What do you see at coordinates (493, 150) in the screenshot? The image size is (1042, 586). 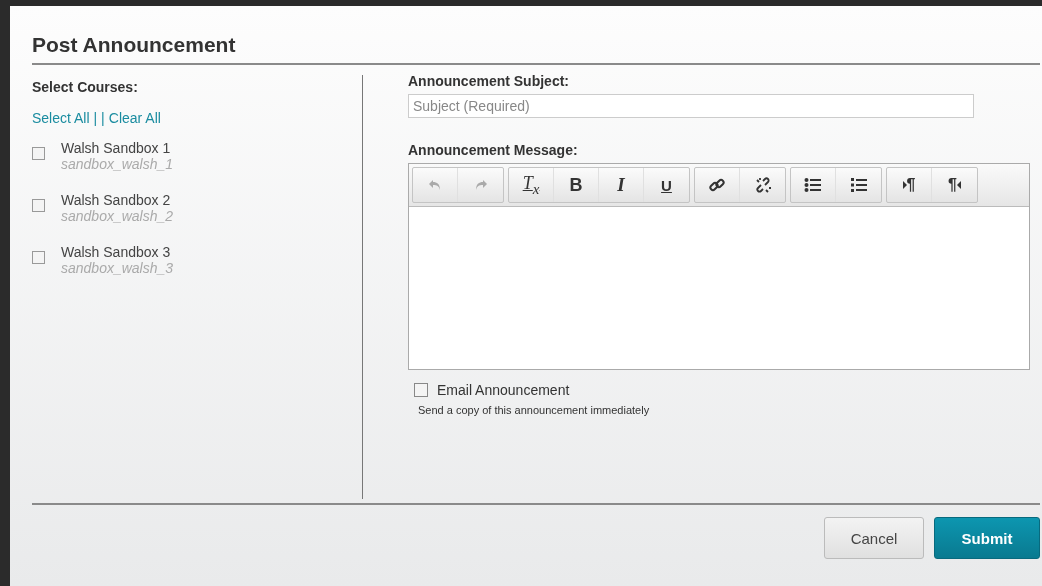 I see `message-label: Announcement Message:` at bounding box center [493, 150].